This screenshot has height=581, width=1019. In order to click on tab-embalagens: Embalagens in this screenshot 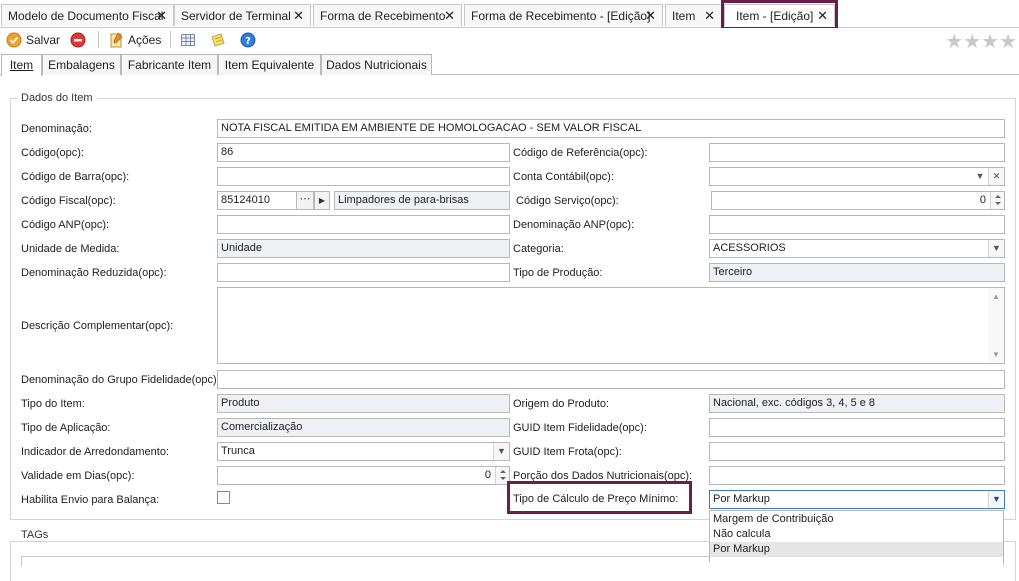, I will do `click(81, 64)`.